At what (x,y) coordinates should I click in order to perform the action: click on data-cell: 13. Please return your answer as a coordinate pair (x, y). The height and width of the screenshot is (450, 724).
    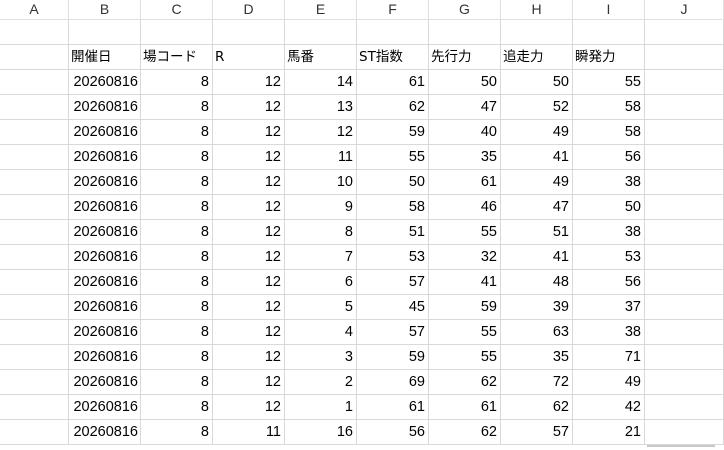
    Looking at the image, I should click on (321, 107).